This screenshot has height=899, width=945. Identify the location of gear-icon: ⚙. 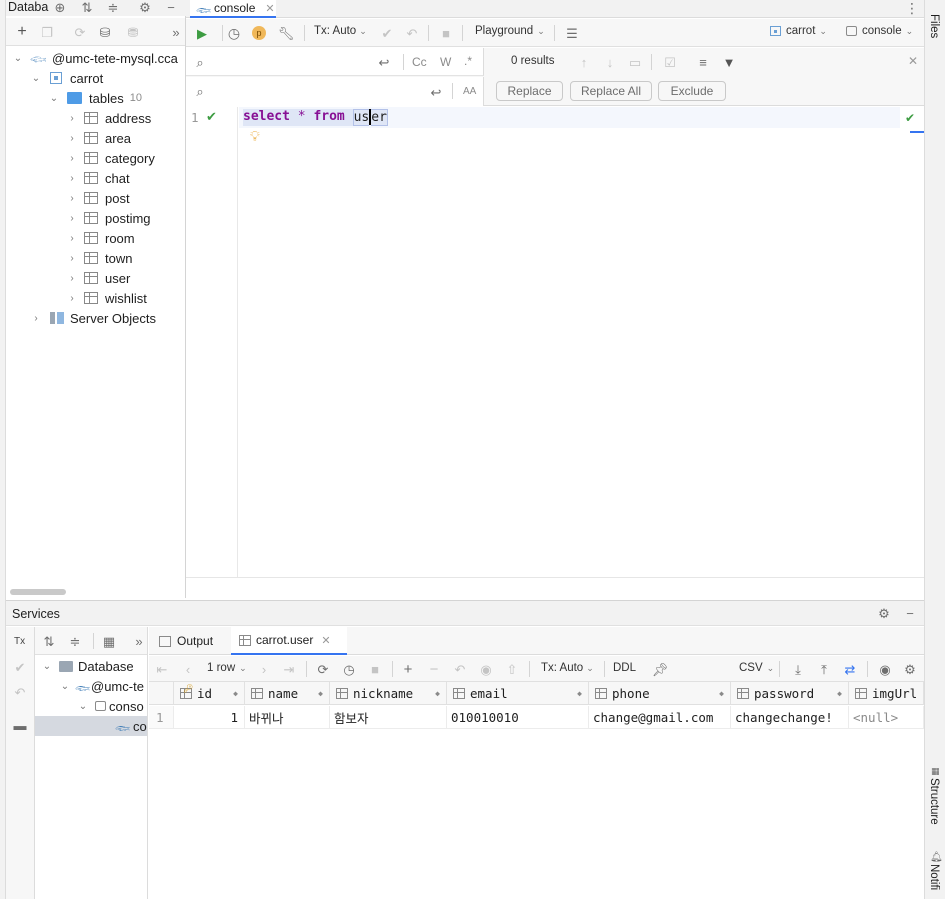
(884, 613).